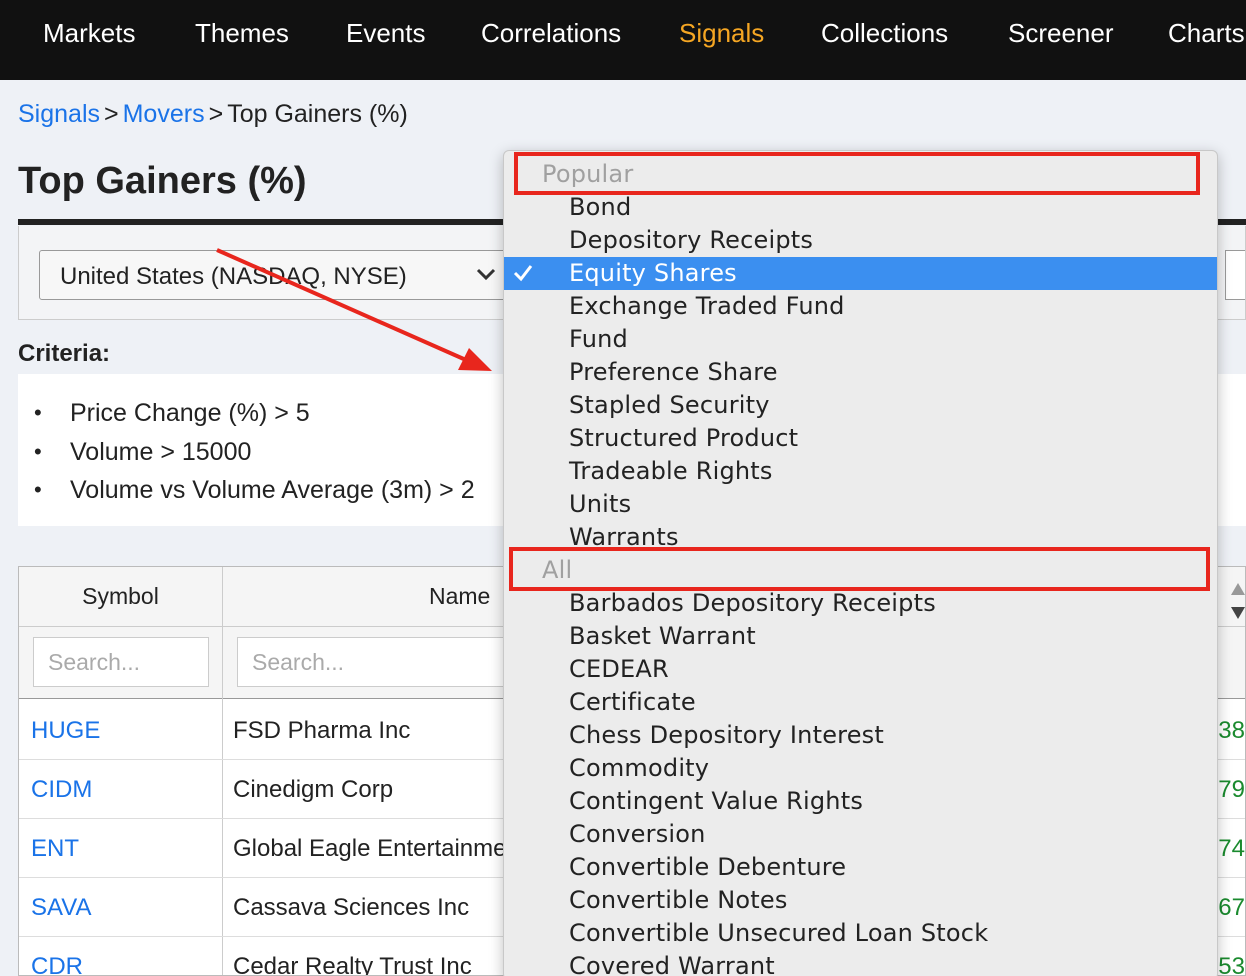 The height and width of the screenshot is (976, 1246). What do you see at coordinates (55, 849) in the screenshot?
I see `row-symbol-link: ENT` at bounding box center [55, 849].